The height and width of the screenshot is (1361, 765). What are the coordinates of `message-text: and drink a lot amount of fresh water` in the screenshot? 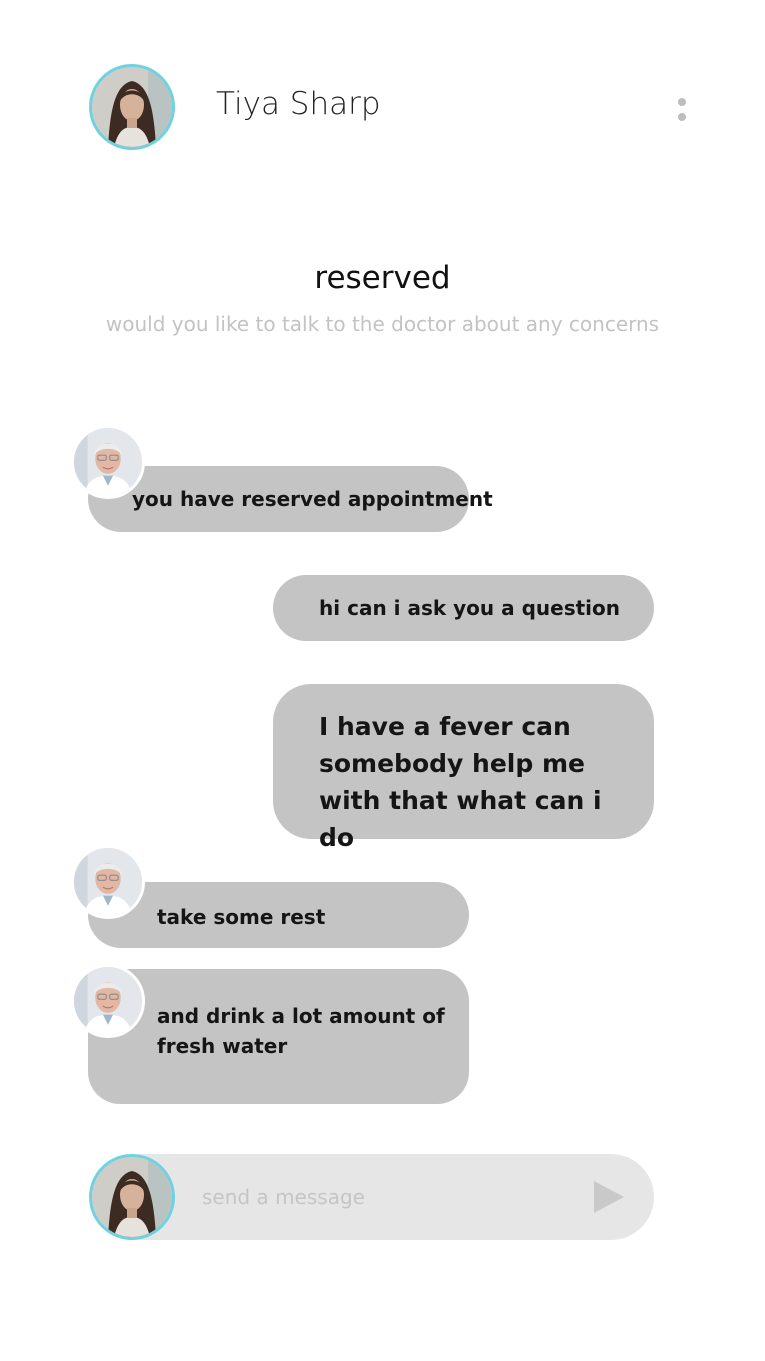 It's located at (301, 1031).